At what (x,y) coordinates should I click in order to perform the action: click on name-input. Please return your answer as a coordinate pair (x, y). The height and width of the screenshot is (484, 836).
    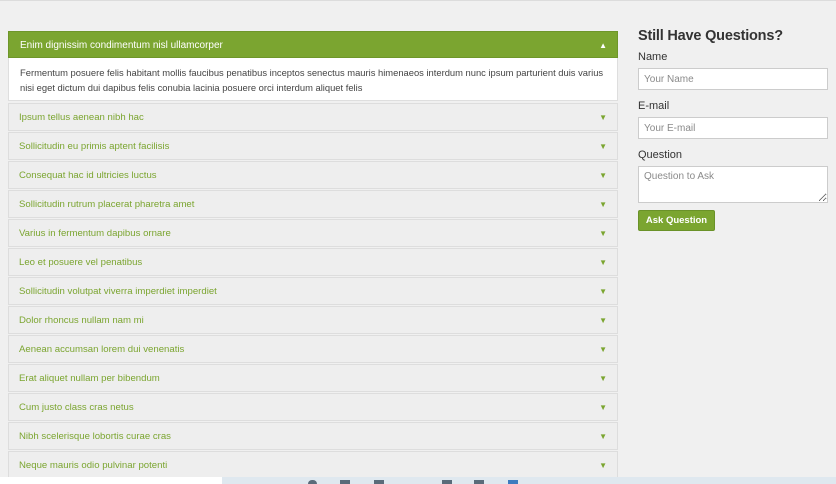
    Looking at the image, I should click on (733, 79).